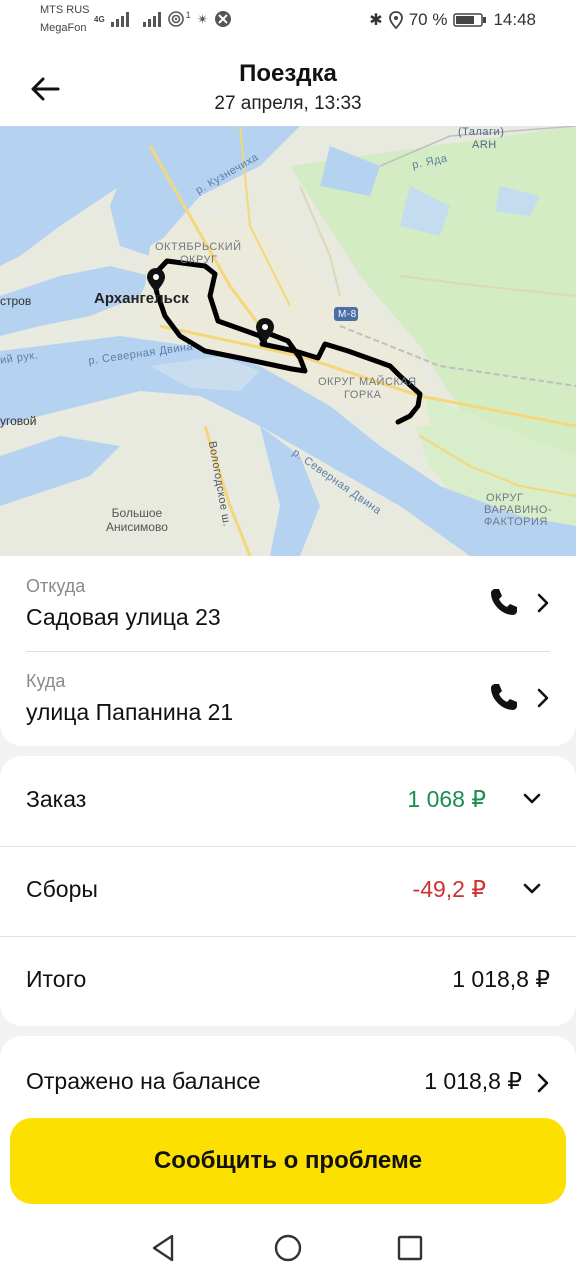 The height and width of the screenshot is (1280, 576). I want to click on operator-2: MegaFon, so click(63, 28).